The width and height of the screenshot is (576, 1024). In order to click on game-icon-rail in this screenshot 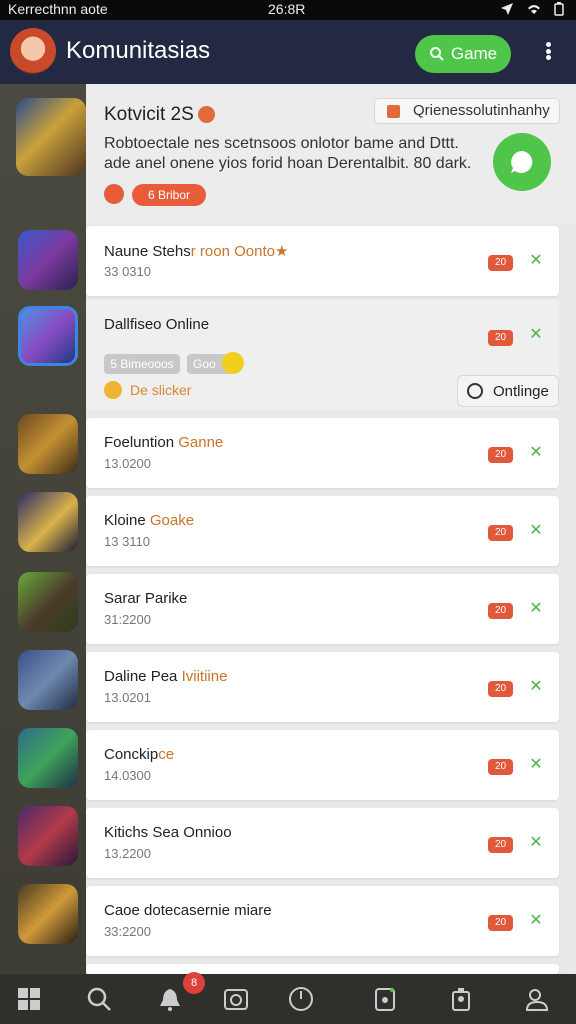, I will do `click(43, 529)`.